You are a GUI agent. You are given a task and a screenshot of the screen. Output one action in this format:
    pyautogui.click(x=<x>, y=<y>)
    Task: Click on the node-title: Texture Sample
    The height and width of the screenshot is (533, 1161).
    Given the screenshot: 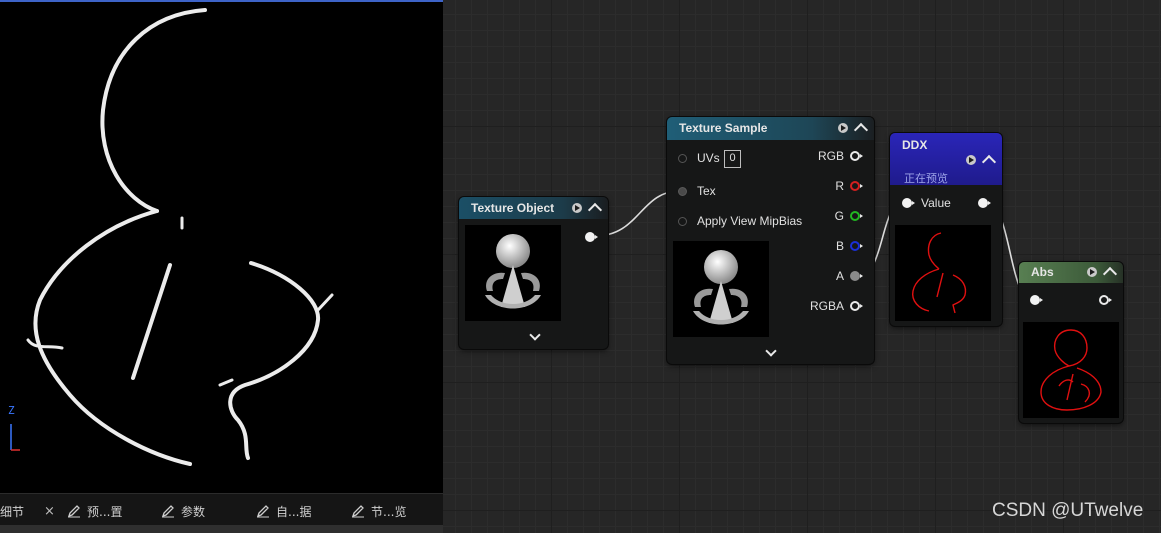 What is the action you would take?
    pyautogui.click(x=723, y=128)
    